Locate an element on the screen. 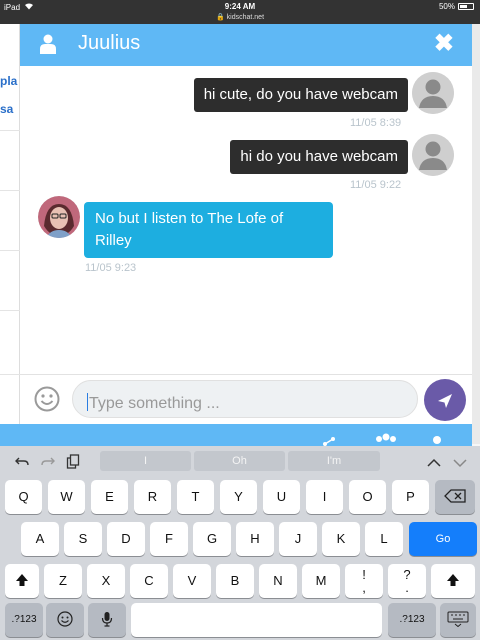 This screenshot has width=480, height=640. key-w: W is located at coordinates (66, 497).